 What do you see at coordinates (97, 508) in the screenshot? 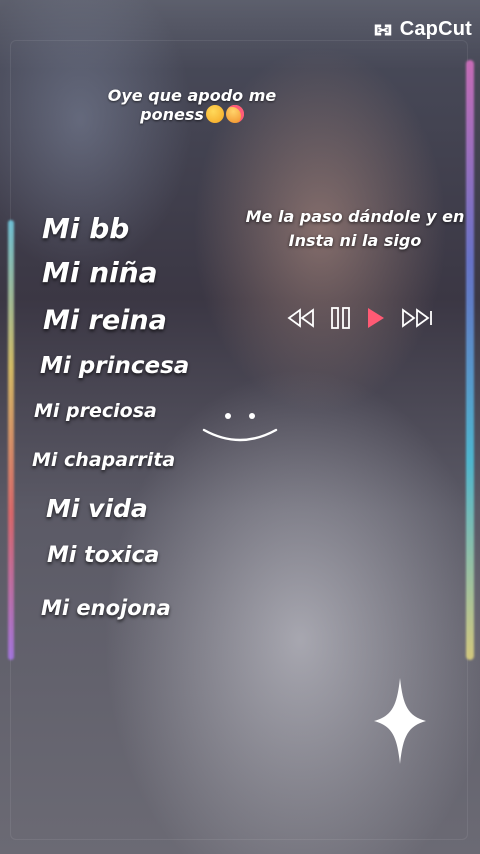
I see `nickname-item: Mi vida` at bounding box center [97, 508].